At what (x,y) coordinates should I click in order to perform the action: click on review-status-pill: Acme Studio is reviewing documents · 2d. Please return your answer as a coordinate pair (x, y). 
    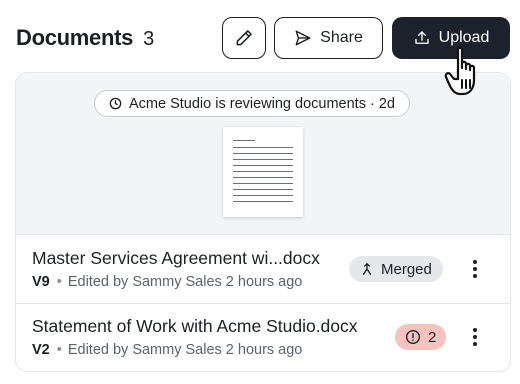
    Looking at the image, I should click on (252, 103).